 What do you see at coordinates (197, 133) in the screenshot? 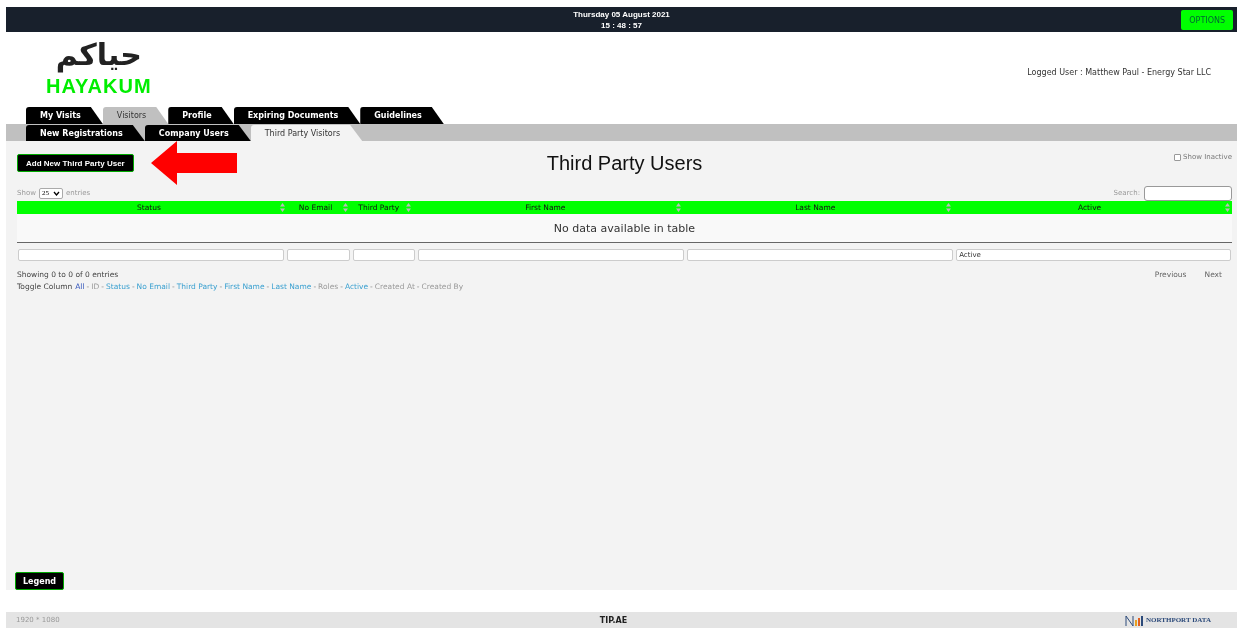
I see `subtab: Company Users` at bounding box center [197, 133].